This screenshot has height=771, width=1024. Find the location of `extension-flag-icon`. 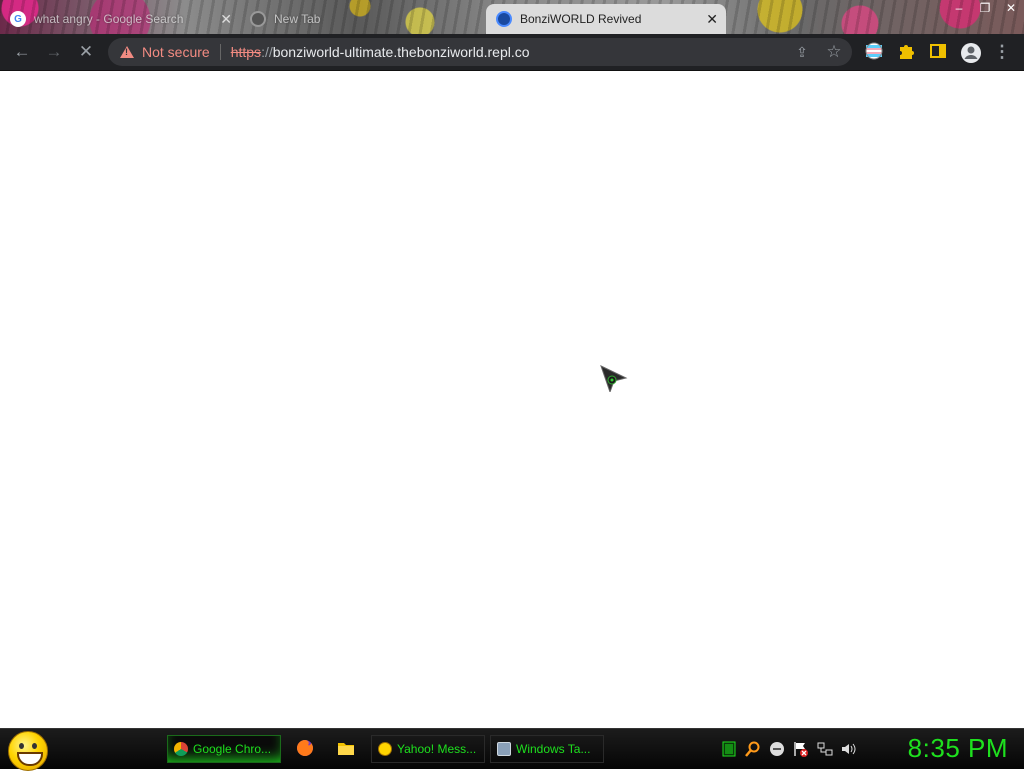

extension-flag-icon is located at coordinates (874, 52).